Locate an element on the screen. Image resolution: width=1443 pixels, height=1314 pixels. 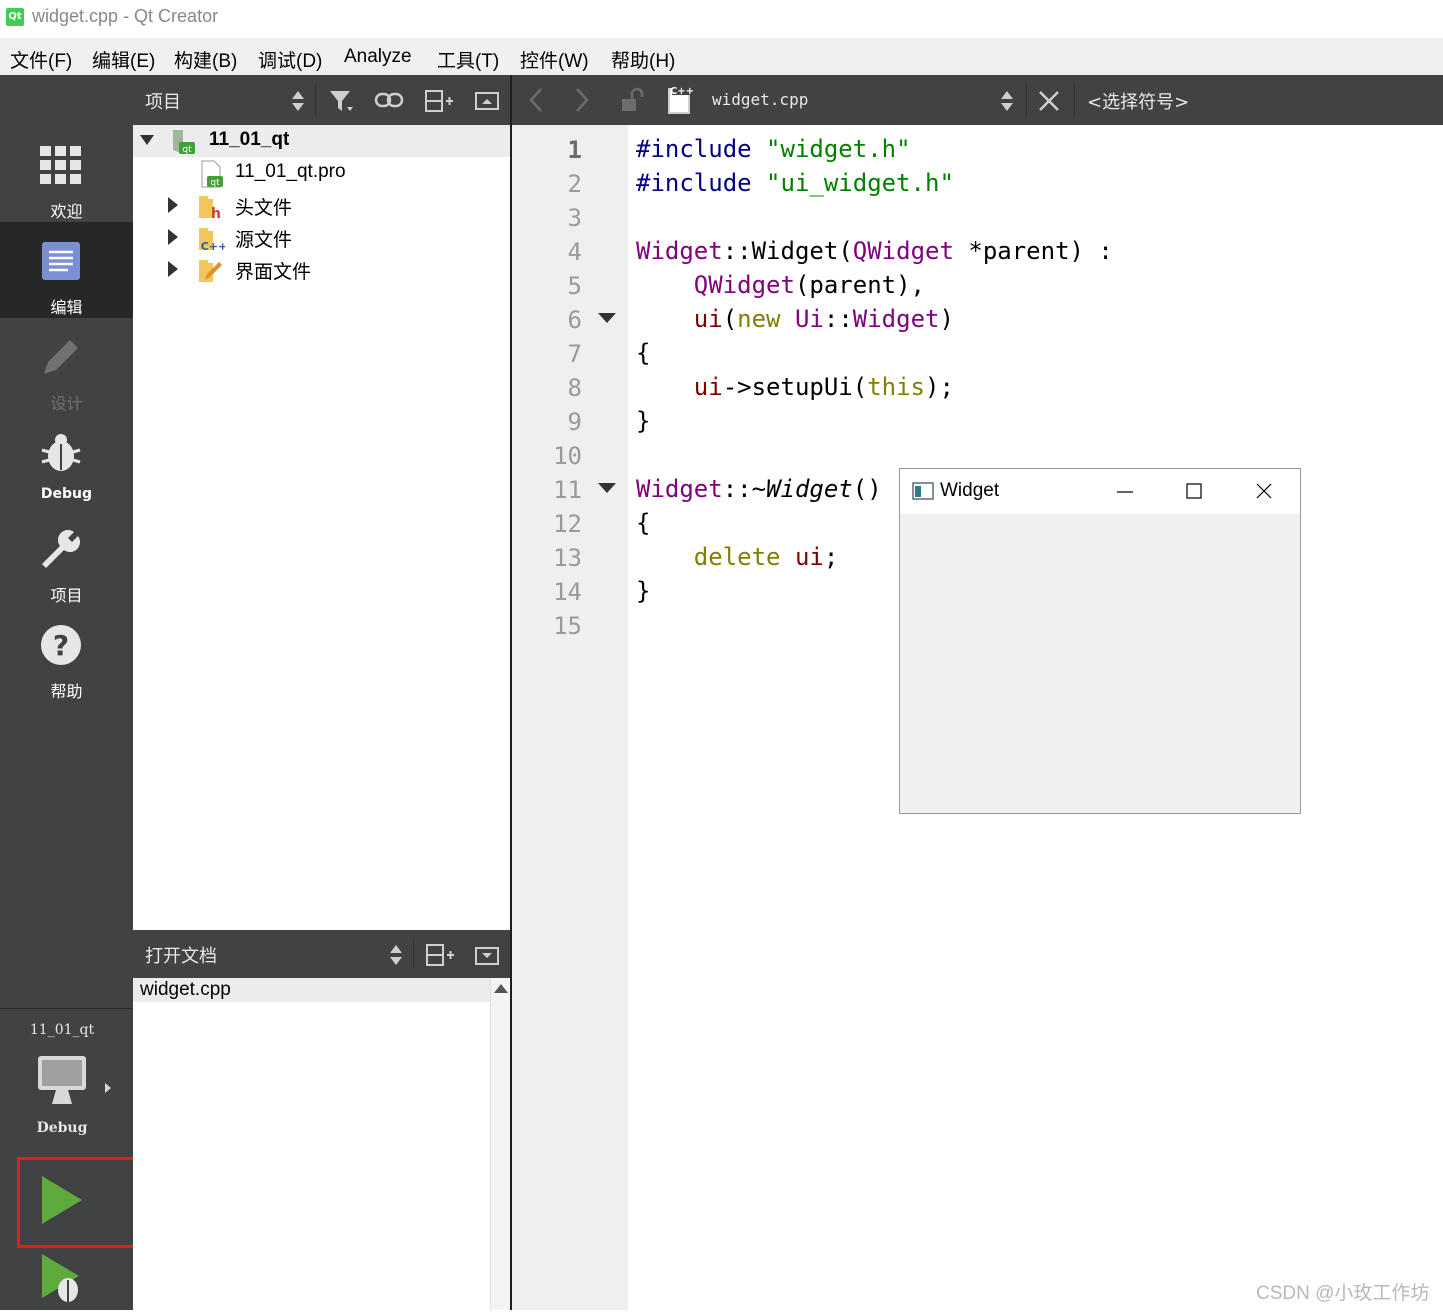
mode-label: 编辑 is located at coordinates (66, 307).